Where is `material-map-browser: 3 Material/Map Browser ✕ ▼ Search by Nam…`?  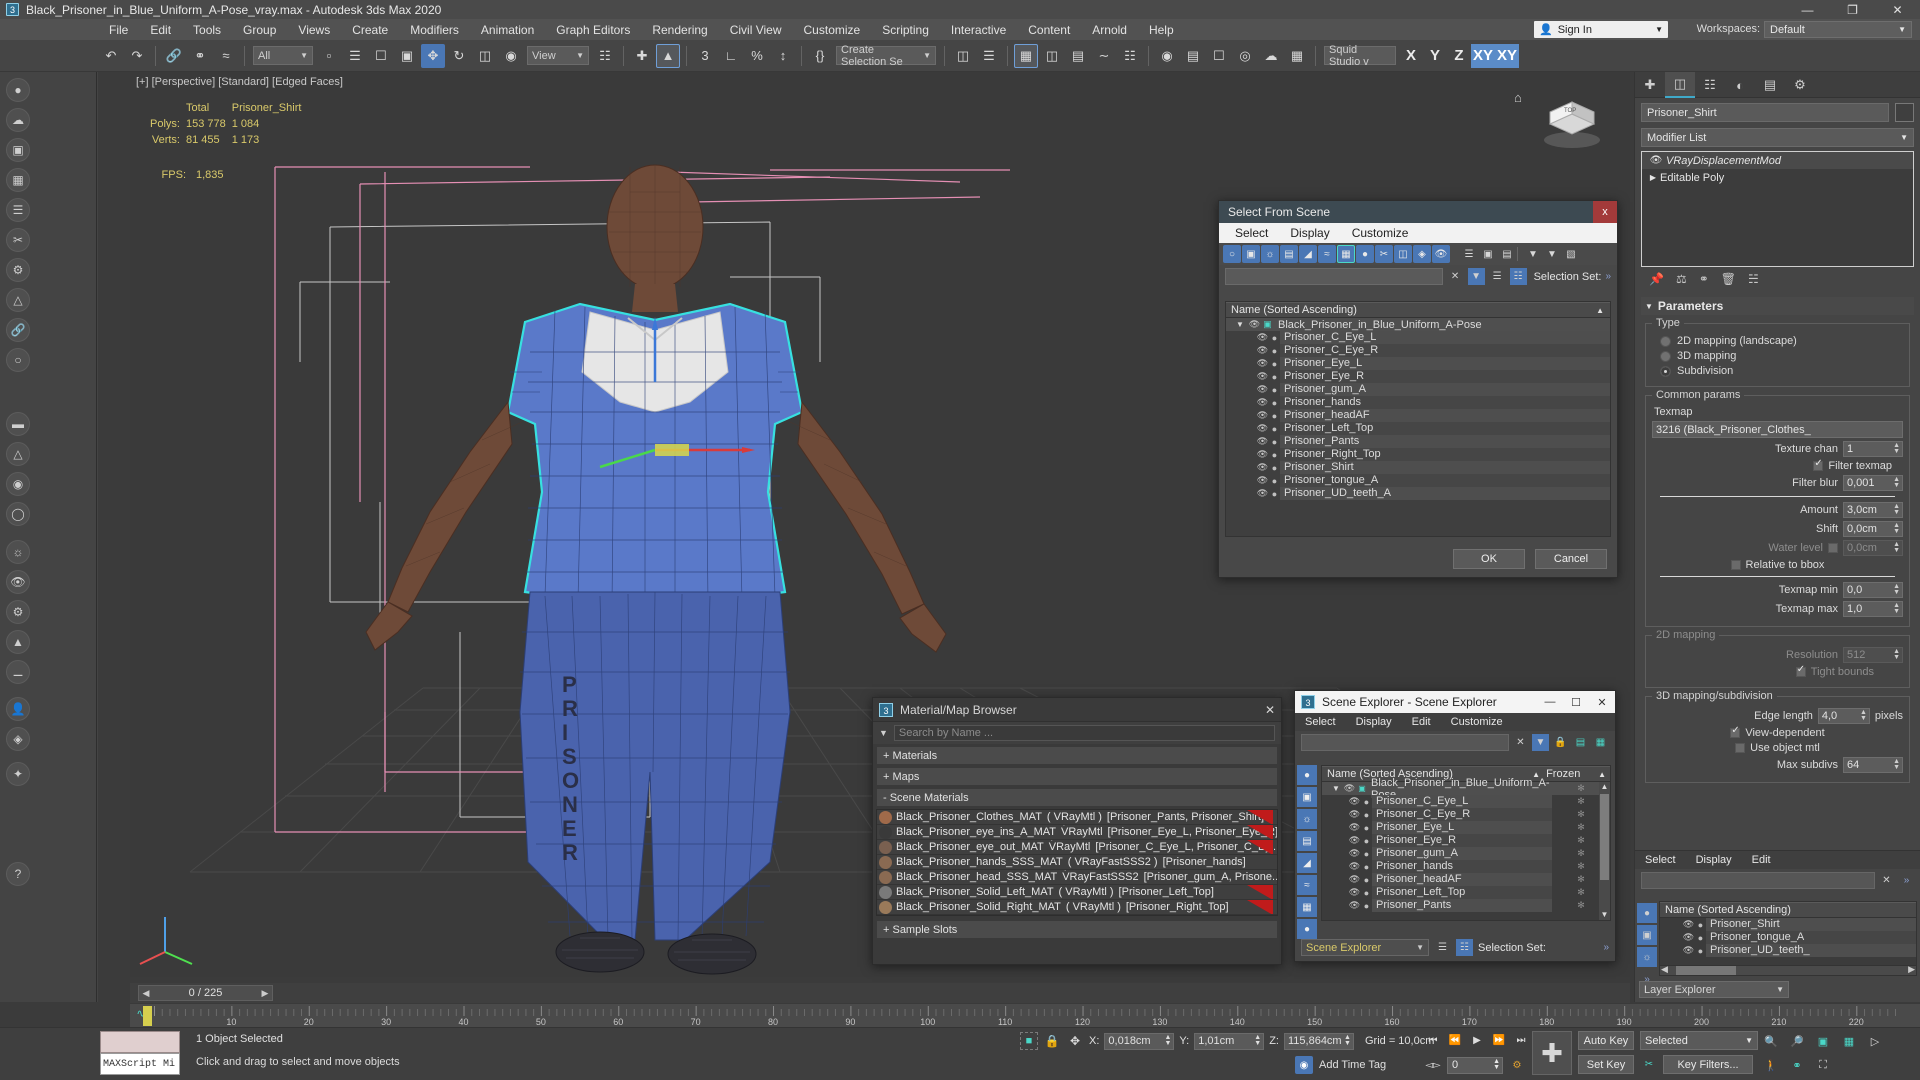
material-map-browser: 3 Material/Map Browser ✕ ▼ Search by Nam… is located at coordinates (1077, 831).